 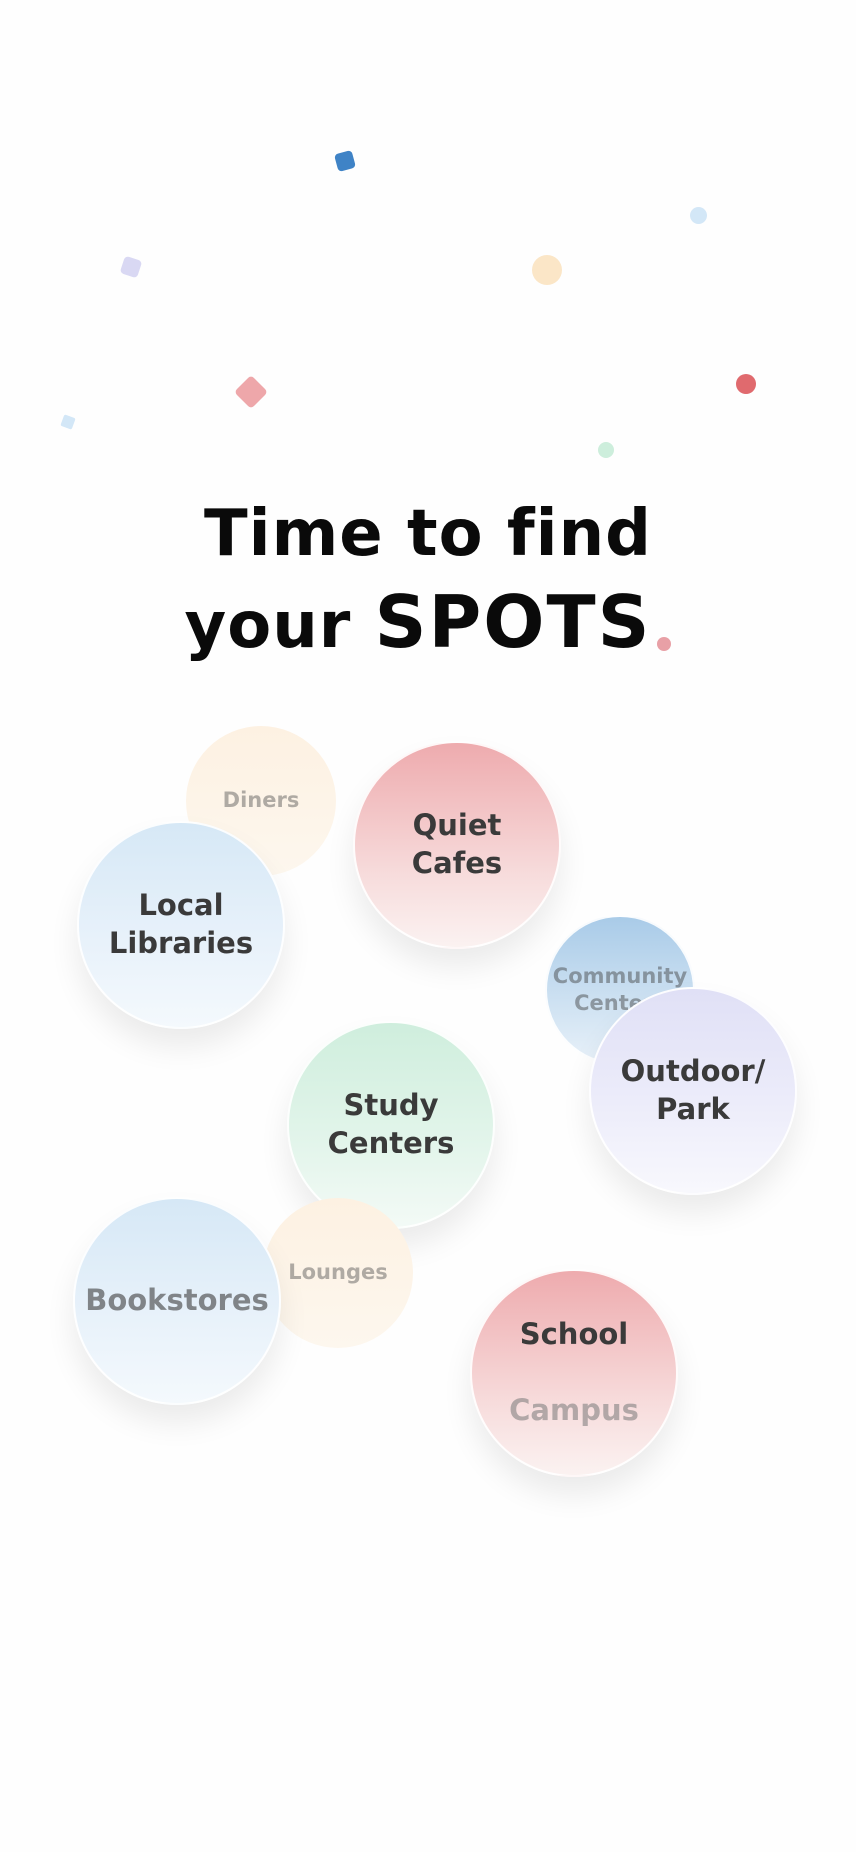 What do you see at coordinates (428, 534) in the screenshot?
I see `title-line-1: Time to find` at bounding box center [428, 534].